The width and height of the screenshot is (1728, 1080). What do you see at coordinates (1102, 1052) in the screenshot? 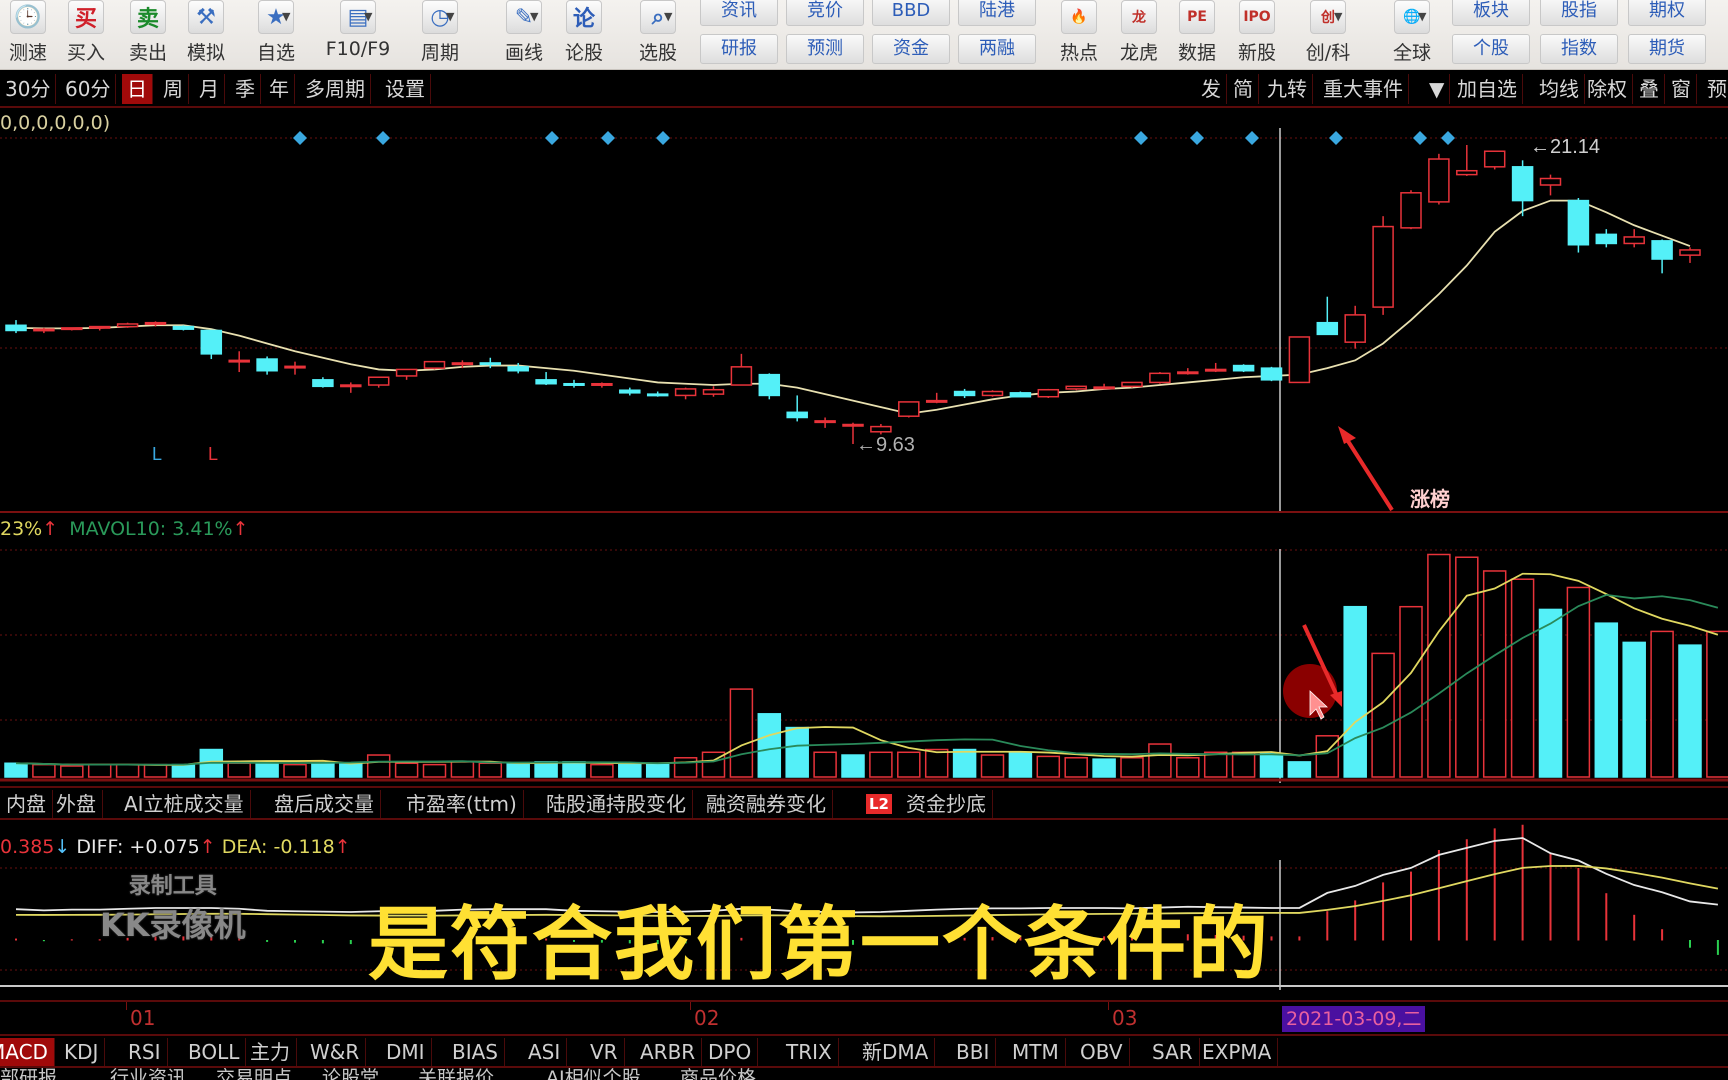
I see `indicator-tab-obv: OBV` at bounding box center [1102, 1052].